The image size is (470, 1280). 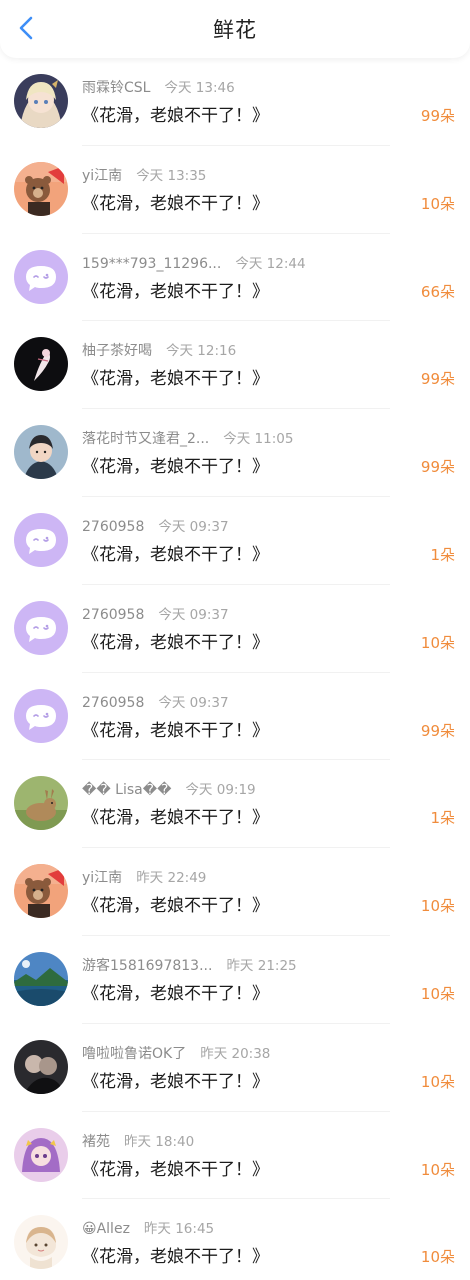 I want to click on sender-name: 噜啦啦鲁诺OK了, so click(x=134, y=1054).